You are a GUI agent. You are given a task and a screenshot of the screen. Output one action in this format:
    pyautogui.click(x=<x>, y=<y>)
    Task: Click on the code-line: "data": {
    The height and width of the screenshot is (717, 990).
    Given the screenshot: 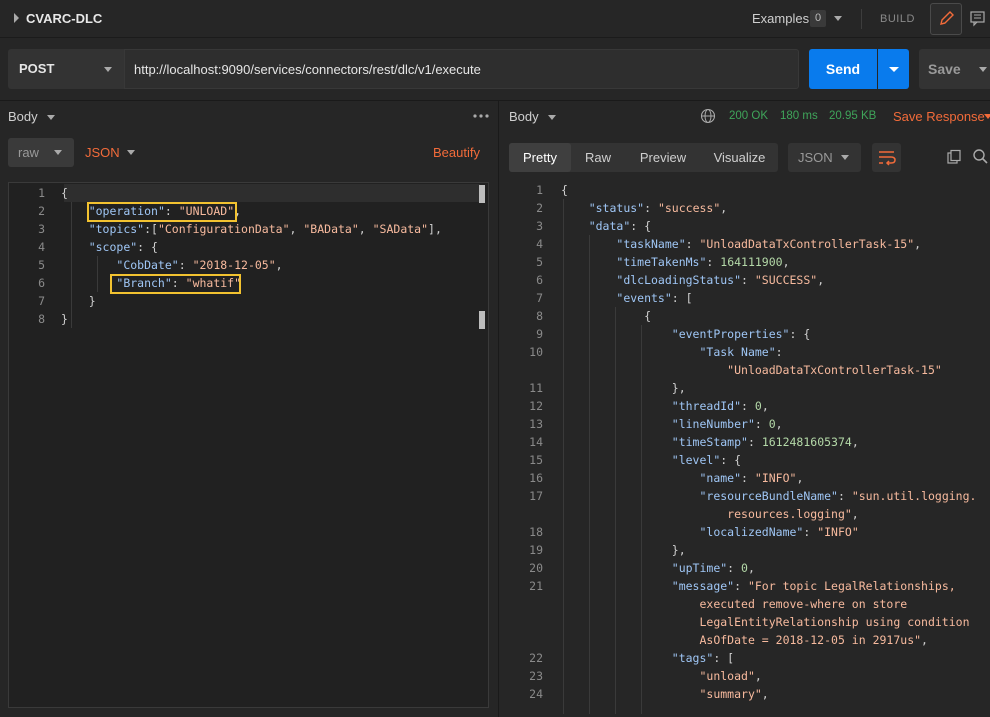 What is the action you would take?
    pyautogui.click(x=620, y=226)
    